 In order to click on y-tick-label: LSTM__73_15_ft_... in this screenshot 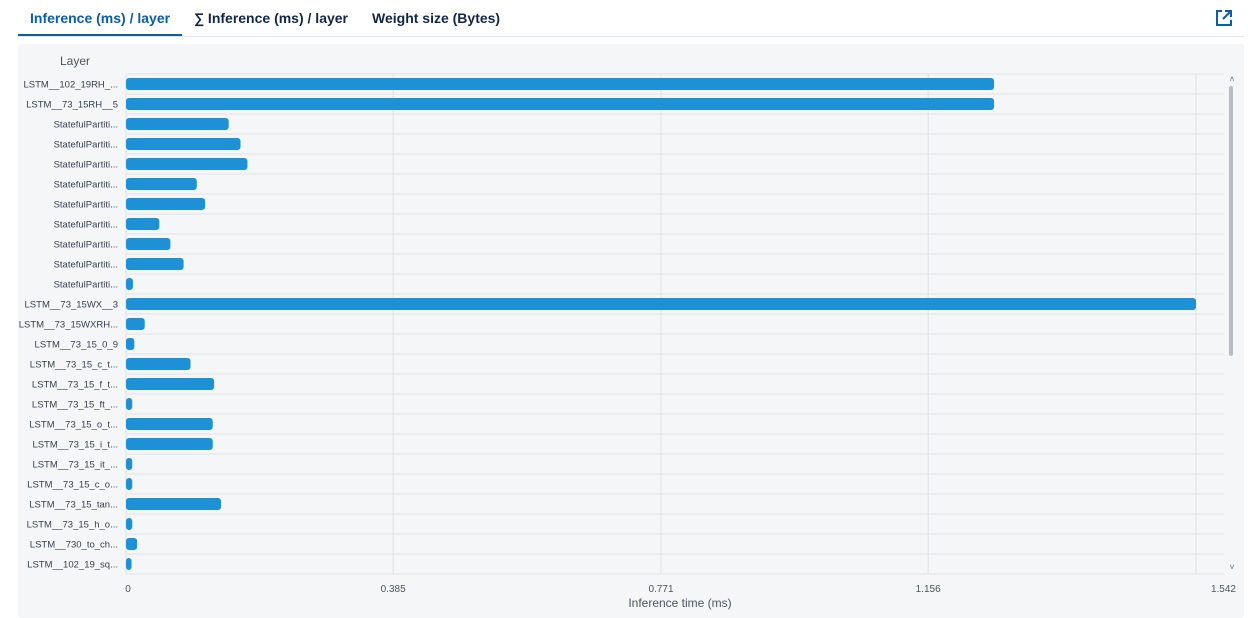, I will do `click(75, 405)`.